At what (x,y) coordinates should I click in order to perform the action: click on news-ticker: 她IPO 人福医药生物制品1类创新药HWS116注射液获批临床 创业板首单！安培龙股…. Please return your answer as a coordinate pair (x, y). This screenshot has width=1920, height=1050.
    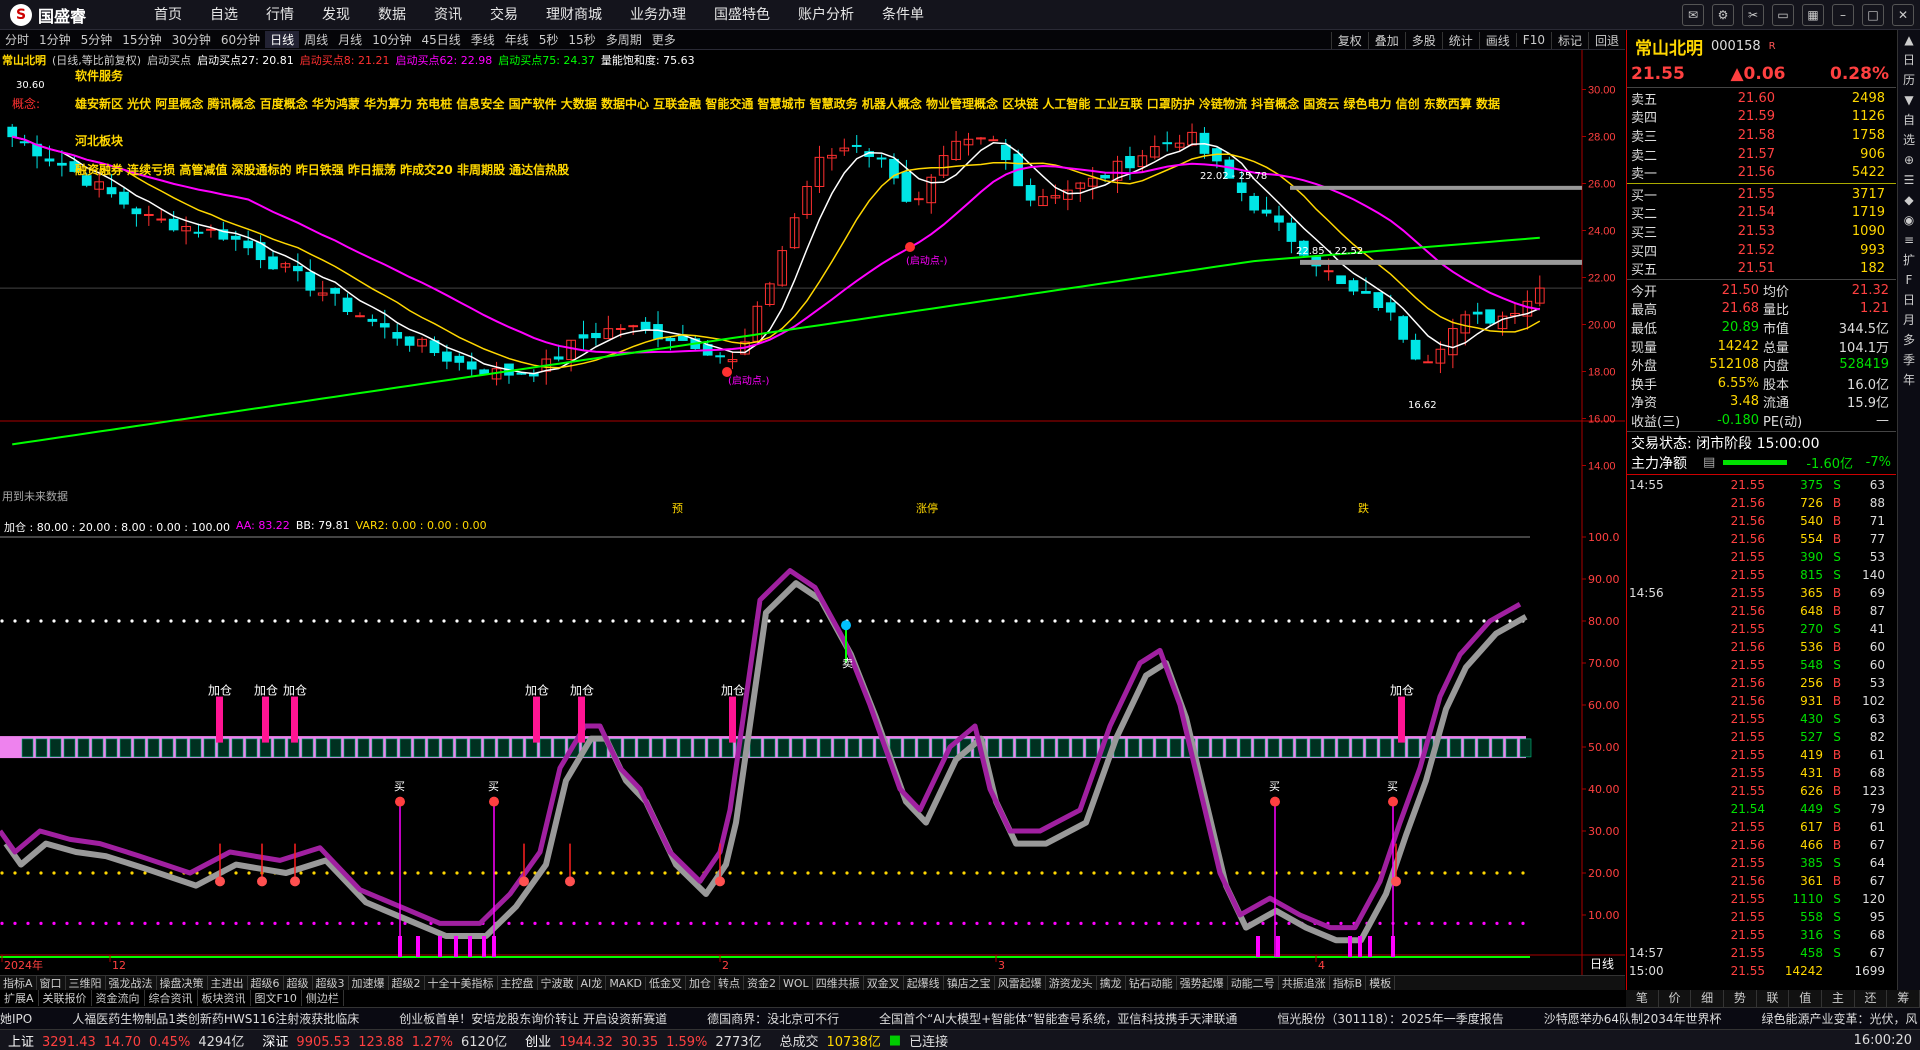
    Looking at the image, I should click on (960, 1018).